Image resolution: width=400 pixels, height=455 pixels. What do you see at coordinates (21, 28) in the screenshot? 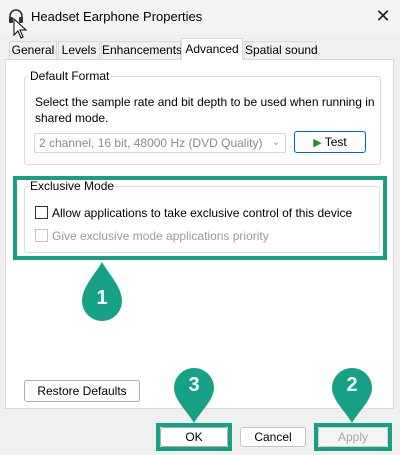
I see `mouse-cursor-icon` at bounding box center [21, 28].